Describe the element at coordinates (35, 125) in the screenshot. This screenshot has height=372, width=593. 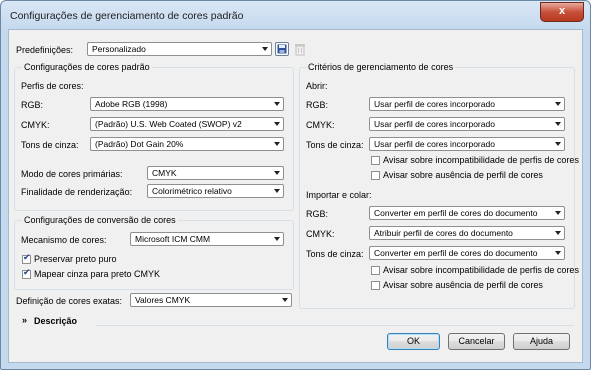
I see `cmyk-profile-label: CMYK:` at that location.